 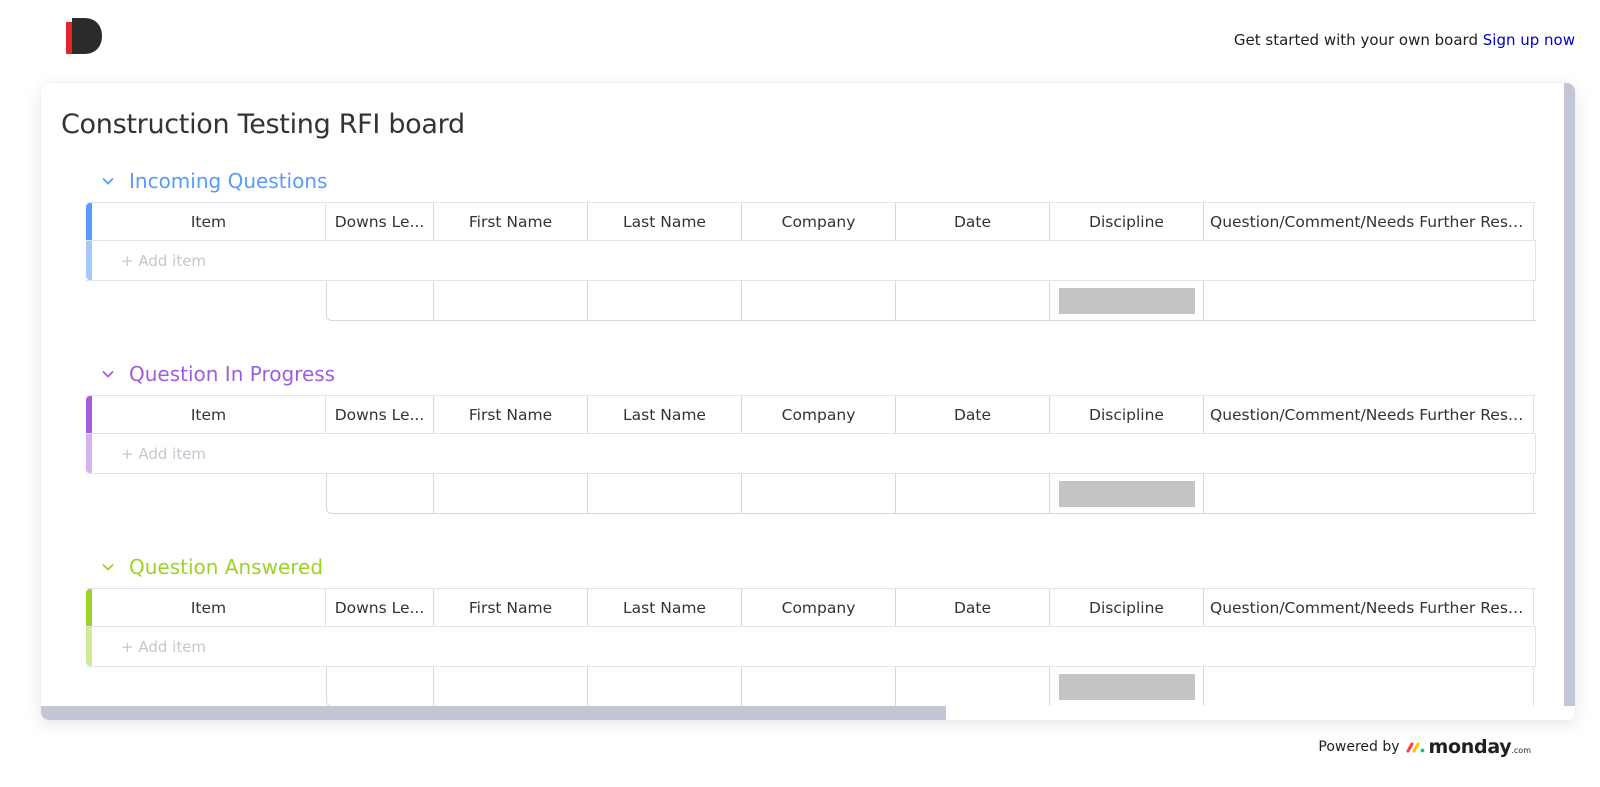 I want to click on group-header: Incoming Questions, so click(x=206, y=181).